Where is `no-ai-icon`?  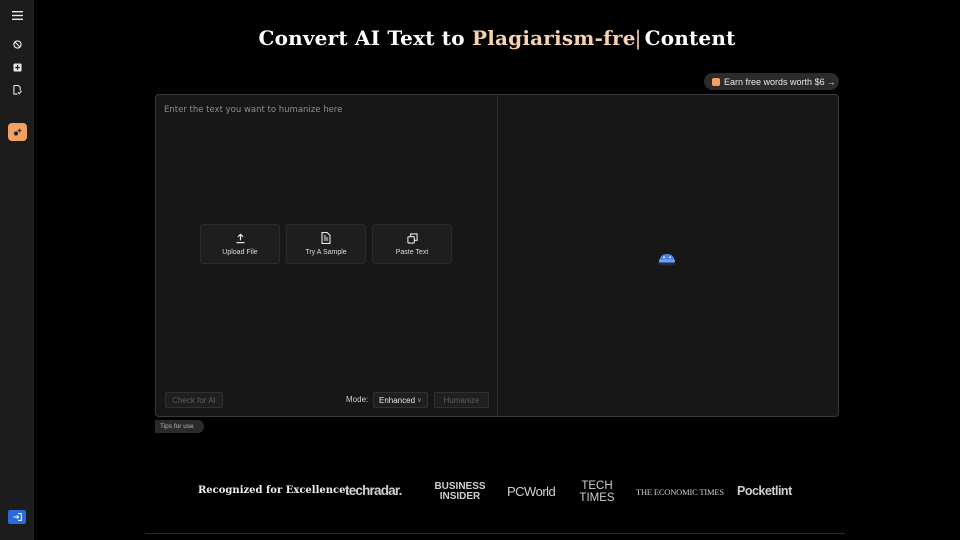 no-ai-icon is located at coordinates (17, 44).